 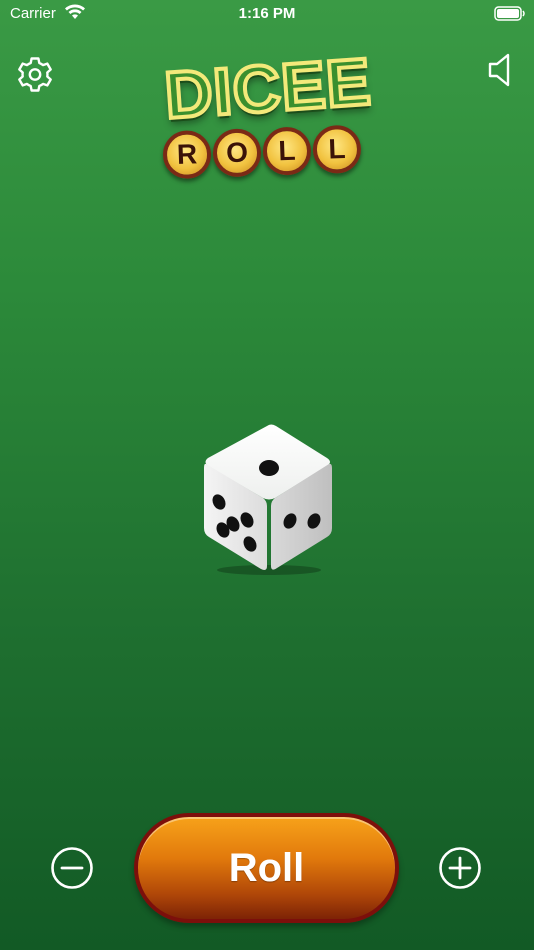 I want to click on decrease-dice-button, so click(x=72, y=868).